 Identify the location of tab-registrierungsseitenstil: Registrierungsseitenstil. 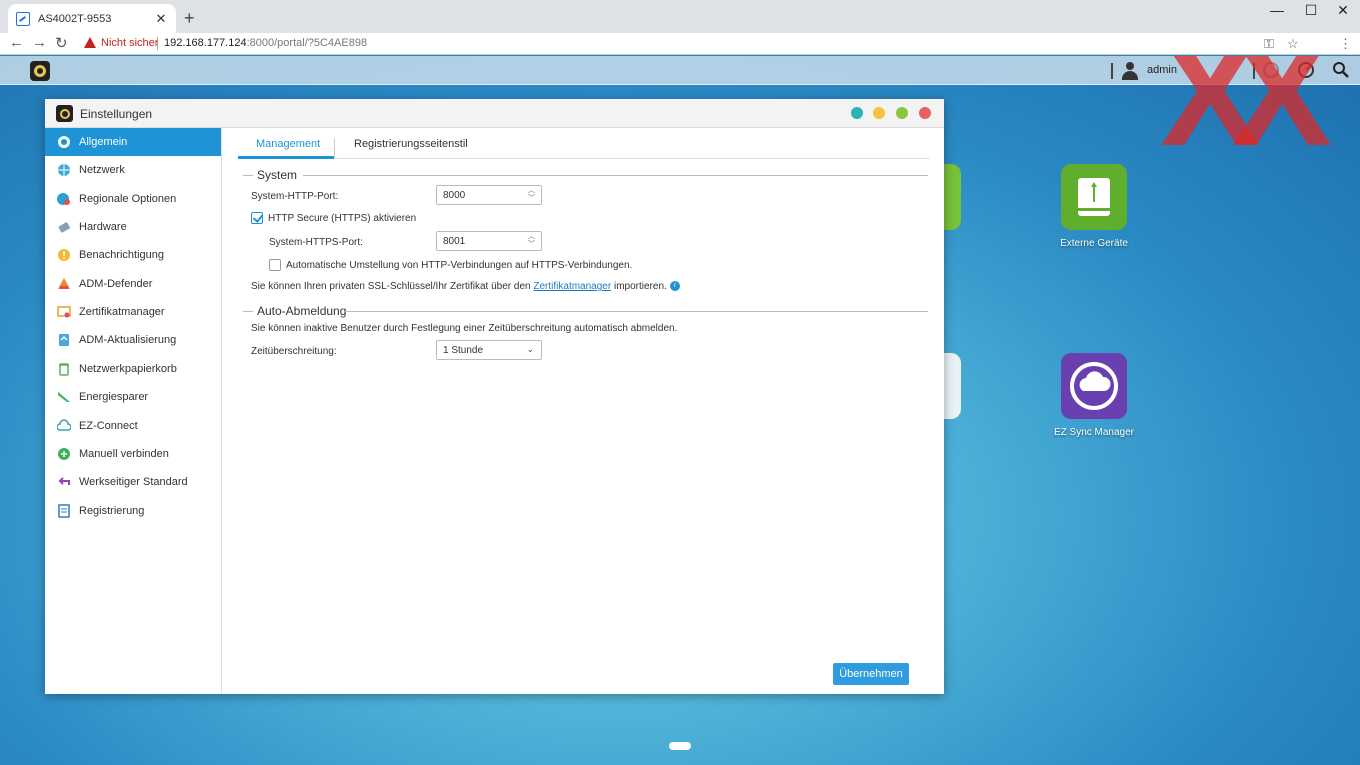
(411, 147).